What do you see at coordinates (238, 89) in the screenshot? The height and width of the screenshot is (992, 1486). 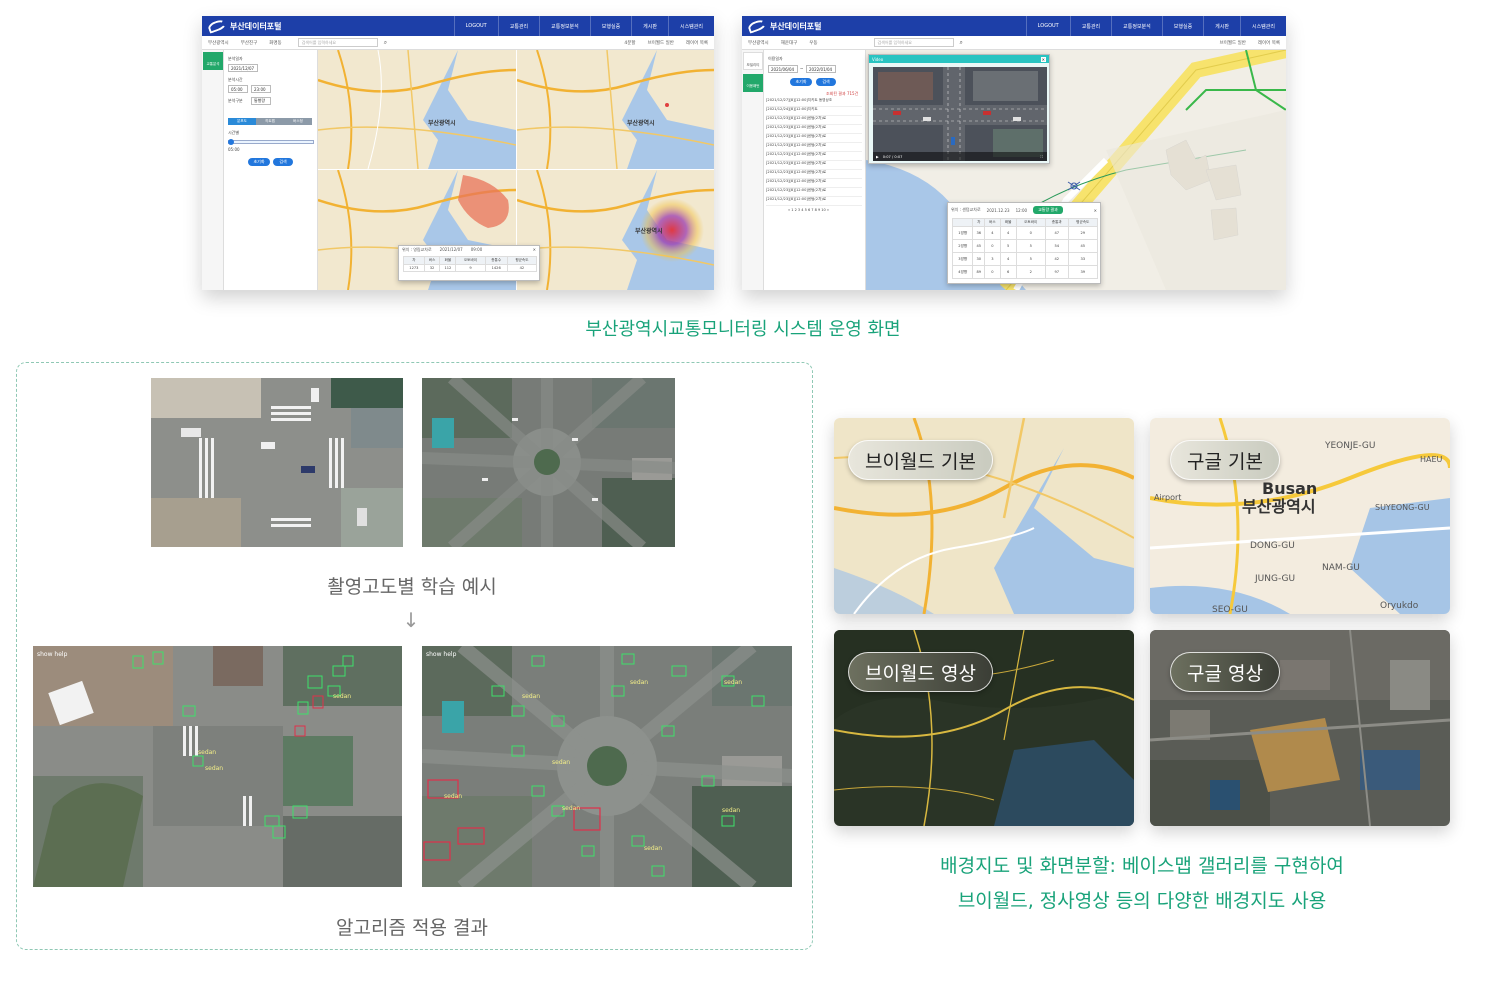 I see `time-from-select: 05:00` at bounding box center [238, 89].